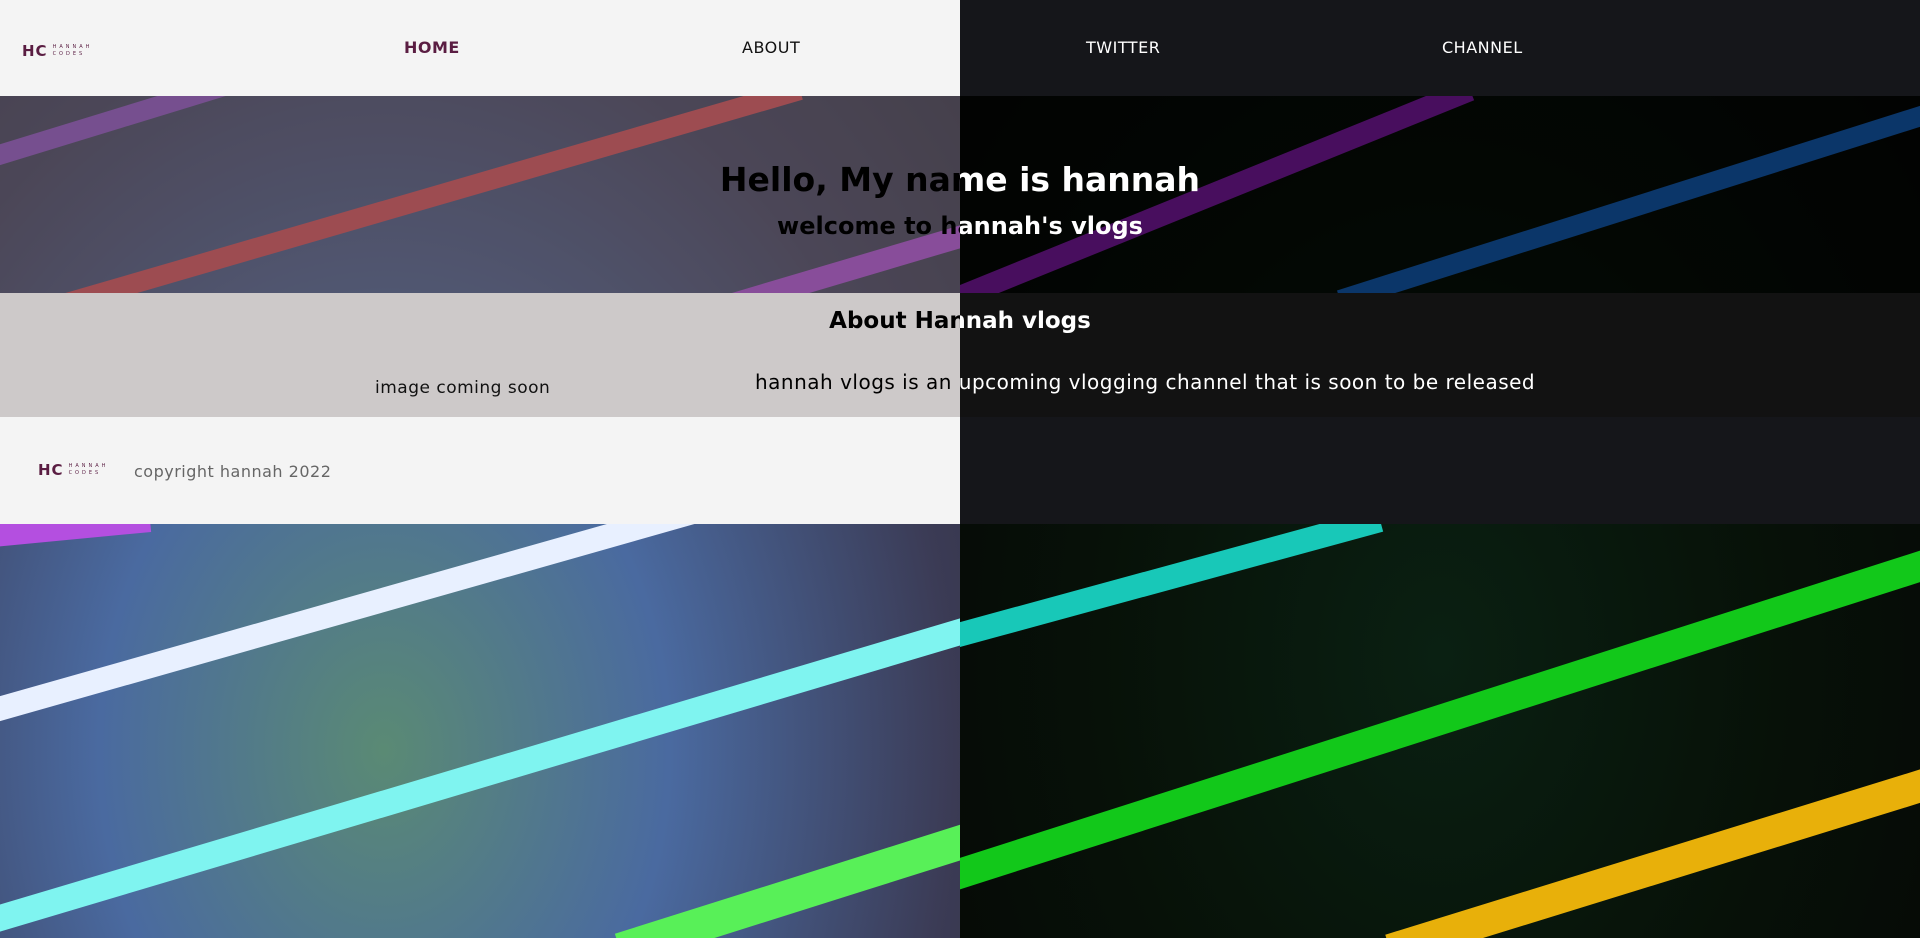  What do you see at coordinates (480, 48) in the screenshot?
I see `navbar-light-half` at bounding box center [480, 48].